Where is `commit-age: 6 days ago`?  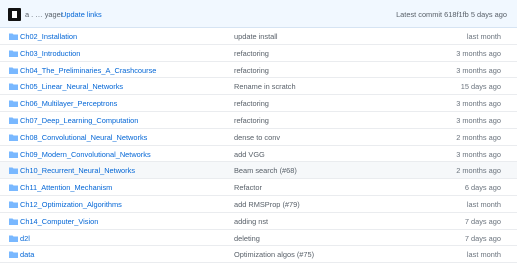
commit-age: 6 days ago is located at coordinates (482, 188).